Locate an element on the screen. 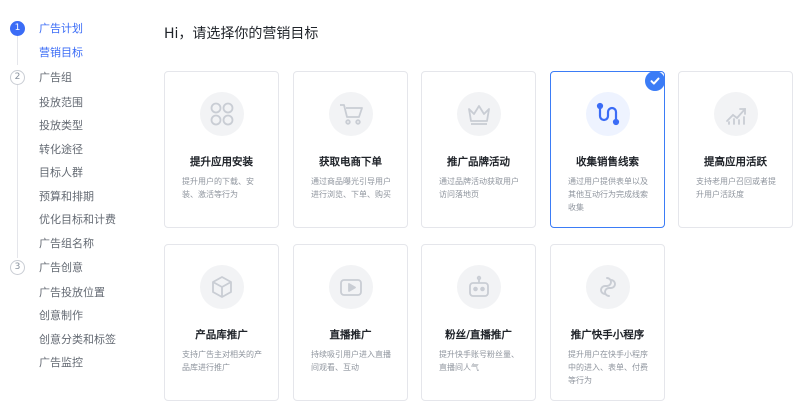 This screenshot has width=800, height=401. step-number-2: 2 is located at coordinates (17, 77).